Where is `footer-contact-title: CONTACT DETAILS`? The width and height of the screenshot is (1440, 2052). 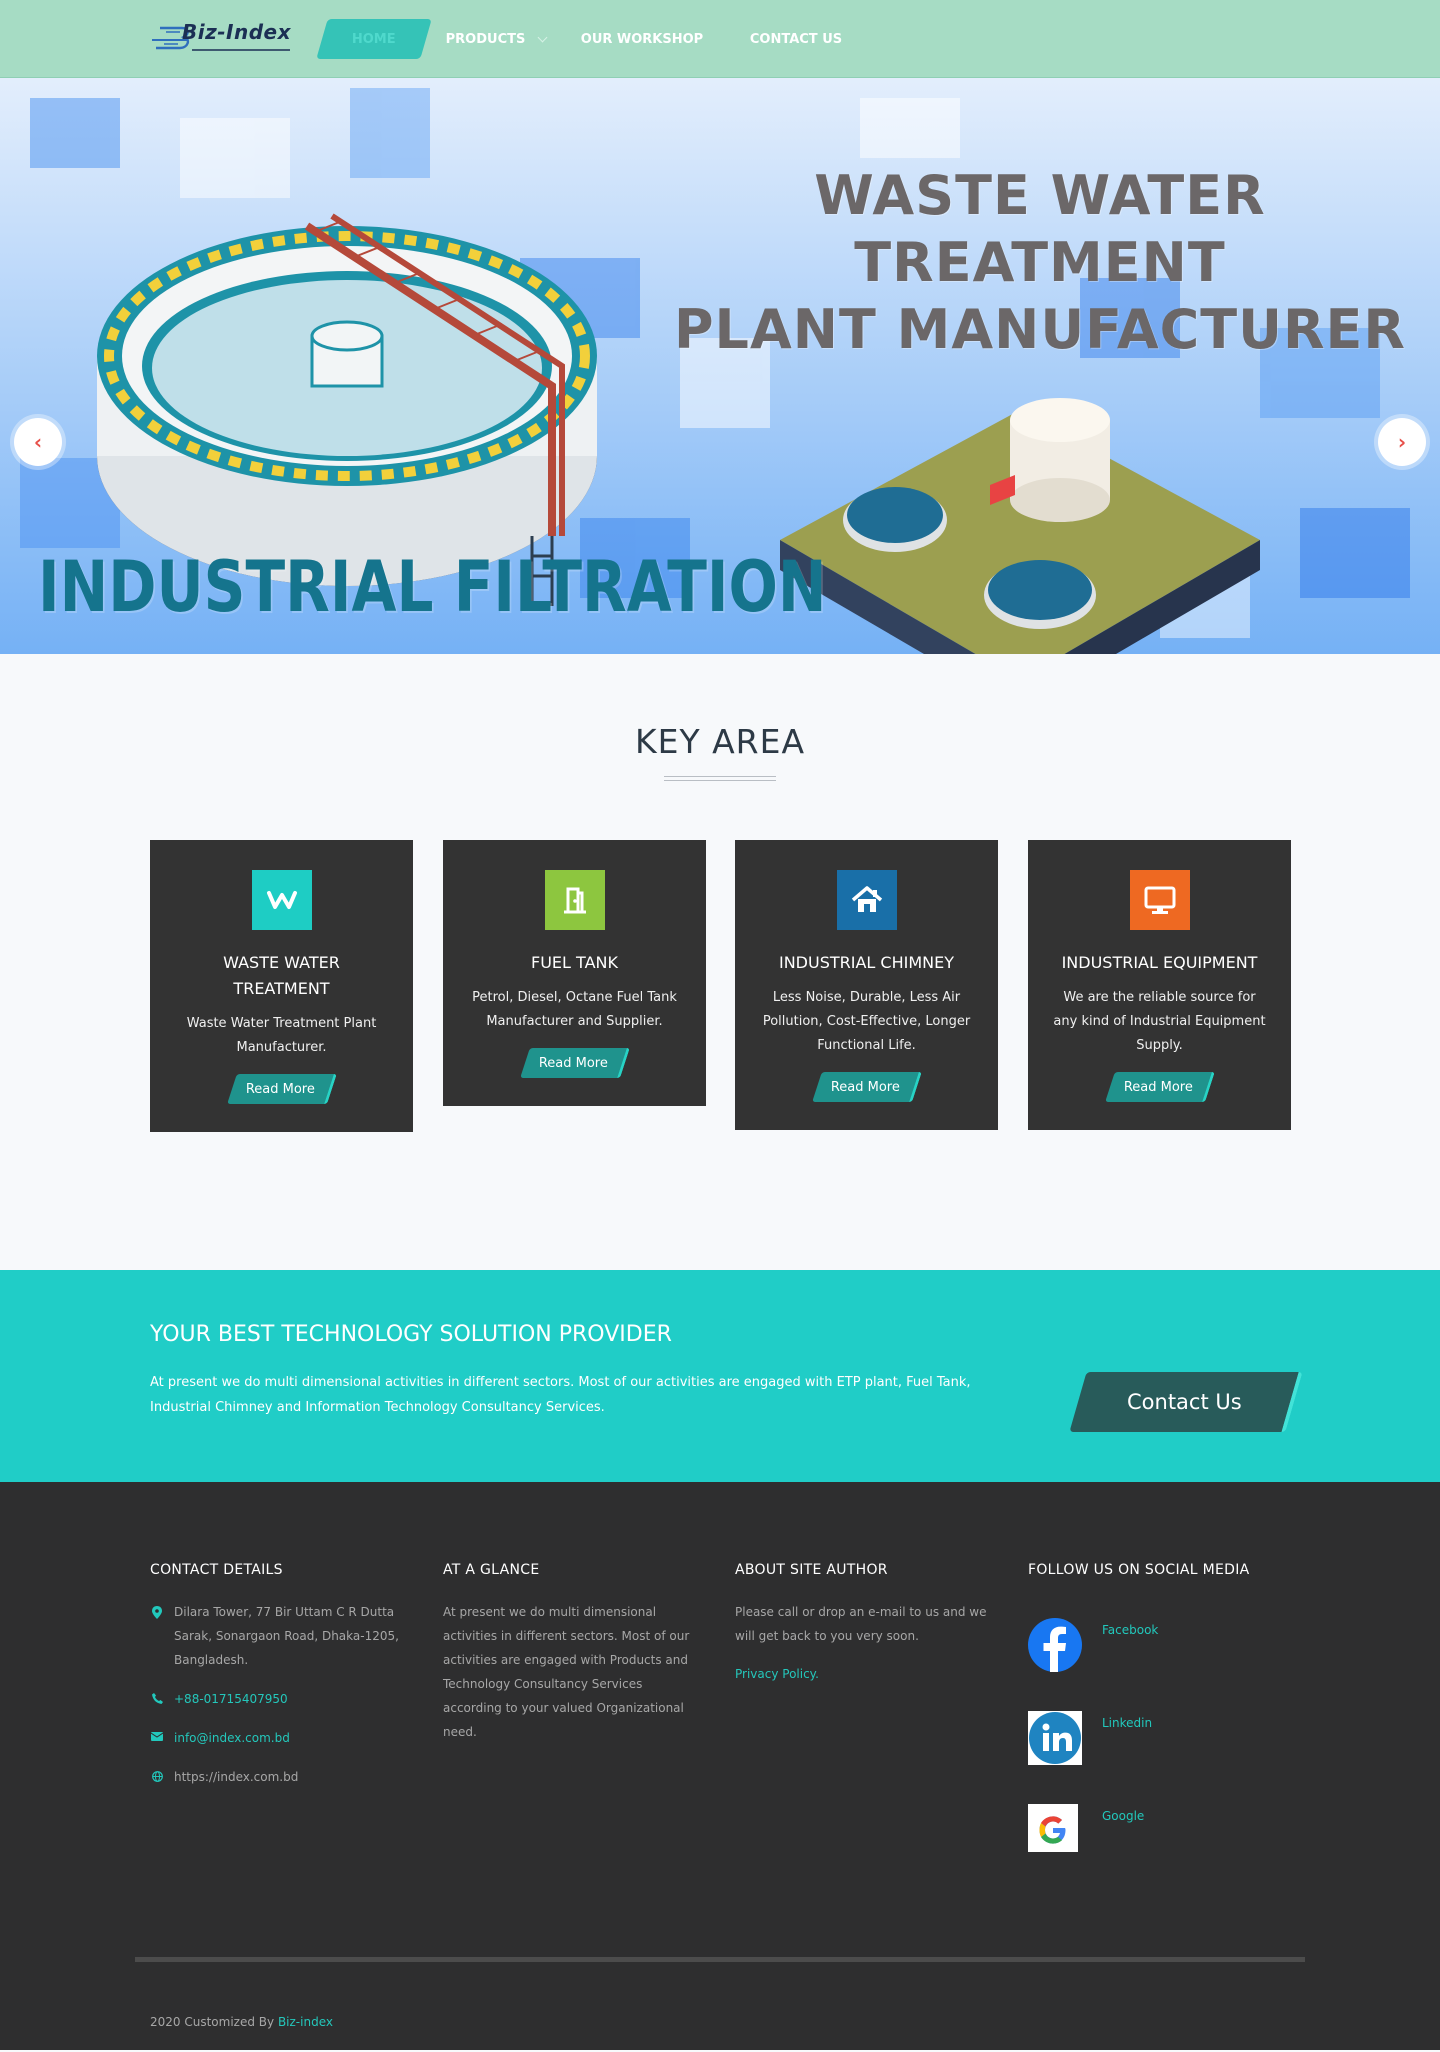 footer-contact-title: CONTACT DETAILS is located at coordinates (216, 1570).